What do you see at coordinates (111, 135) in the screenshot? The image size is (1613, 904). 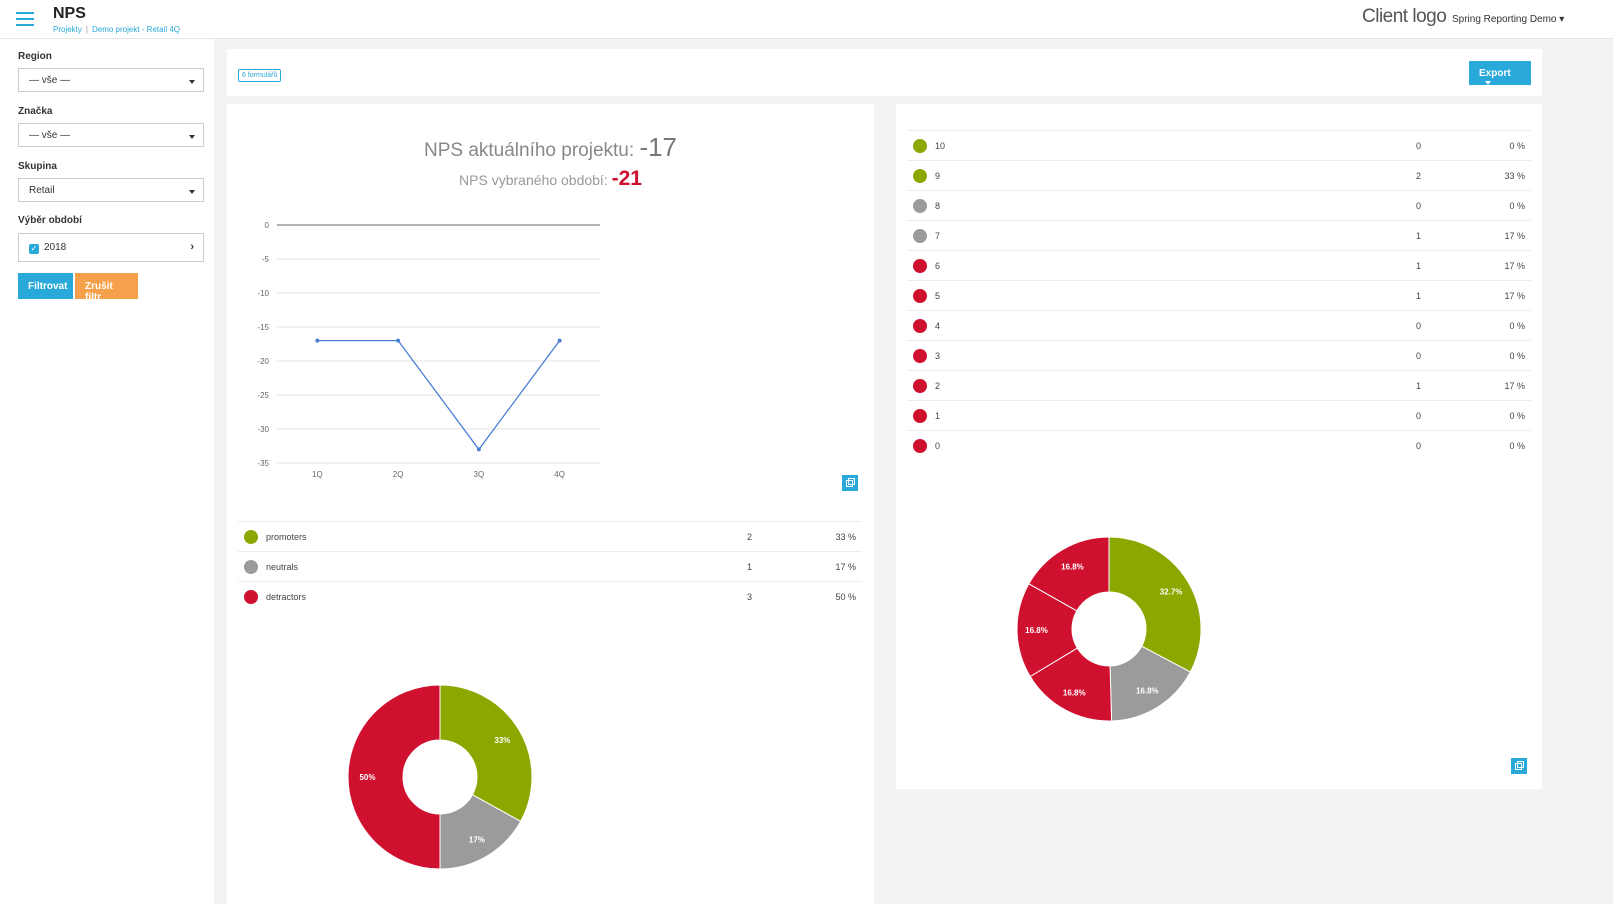 I see `brand-select: — vše —` at bounding box center [111, 135].